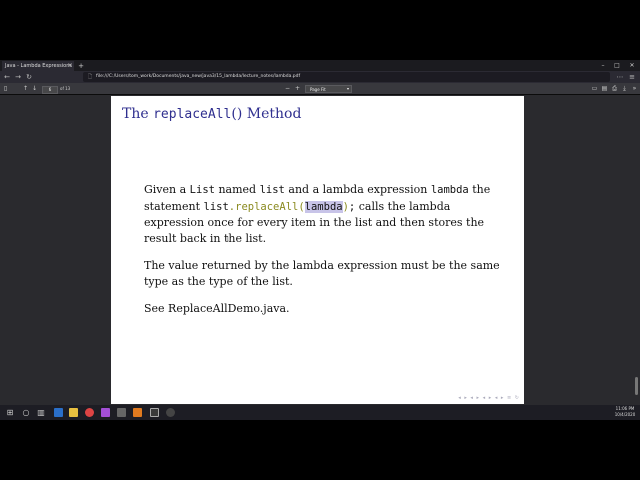  Describe the element at coordinates (287, 89) in the screenshot. I see `zoom-out-icon: −` at that location.